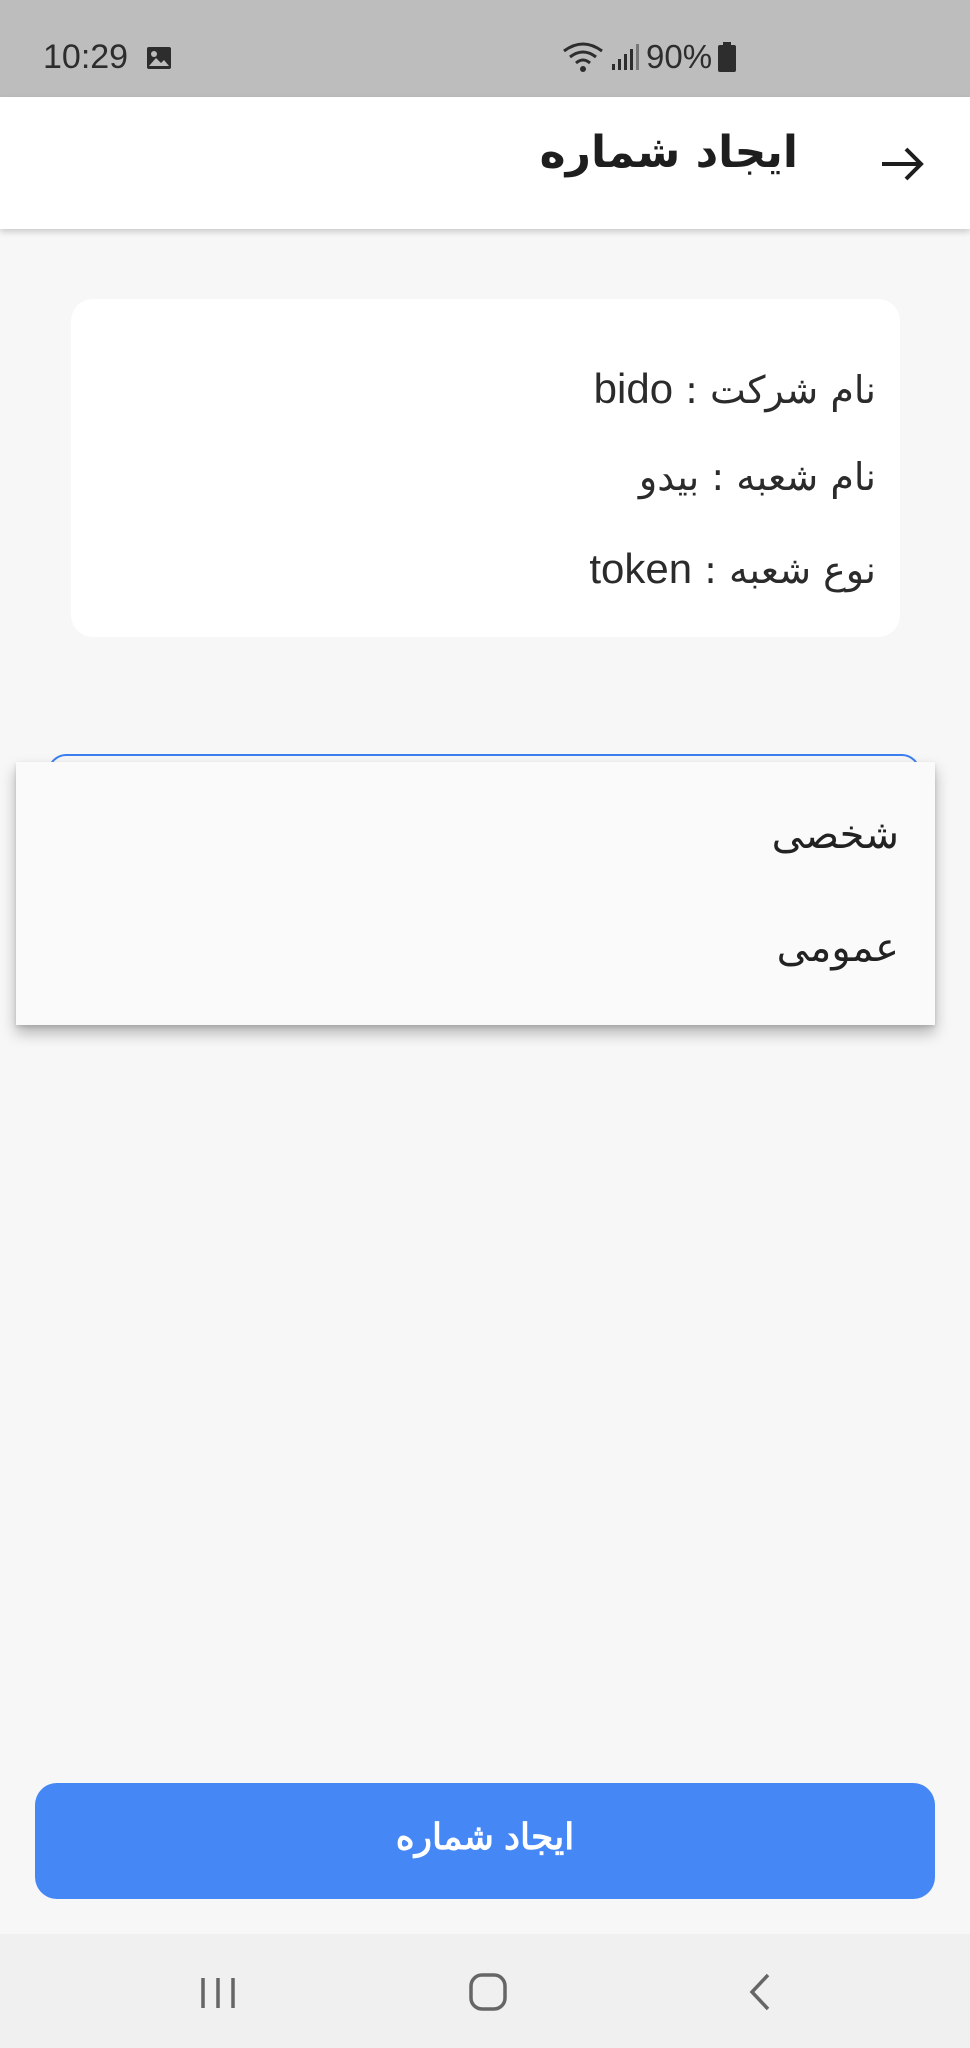 The height and width of the screenshot is (2048, 970). Describe the element at coordinates (475, 893) in the screenshot. I see `type-dropdown-menu: شخصی عمومی` at that location.